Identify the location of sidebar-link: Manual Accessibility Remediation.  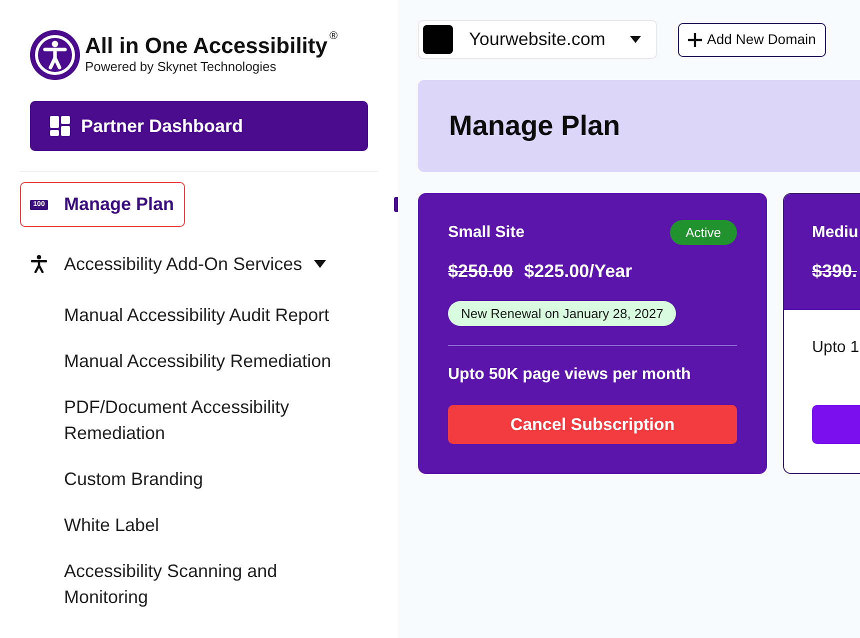
(198, 361).